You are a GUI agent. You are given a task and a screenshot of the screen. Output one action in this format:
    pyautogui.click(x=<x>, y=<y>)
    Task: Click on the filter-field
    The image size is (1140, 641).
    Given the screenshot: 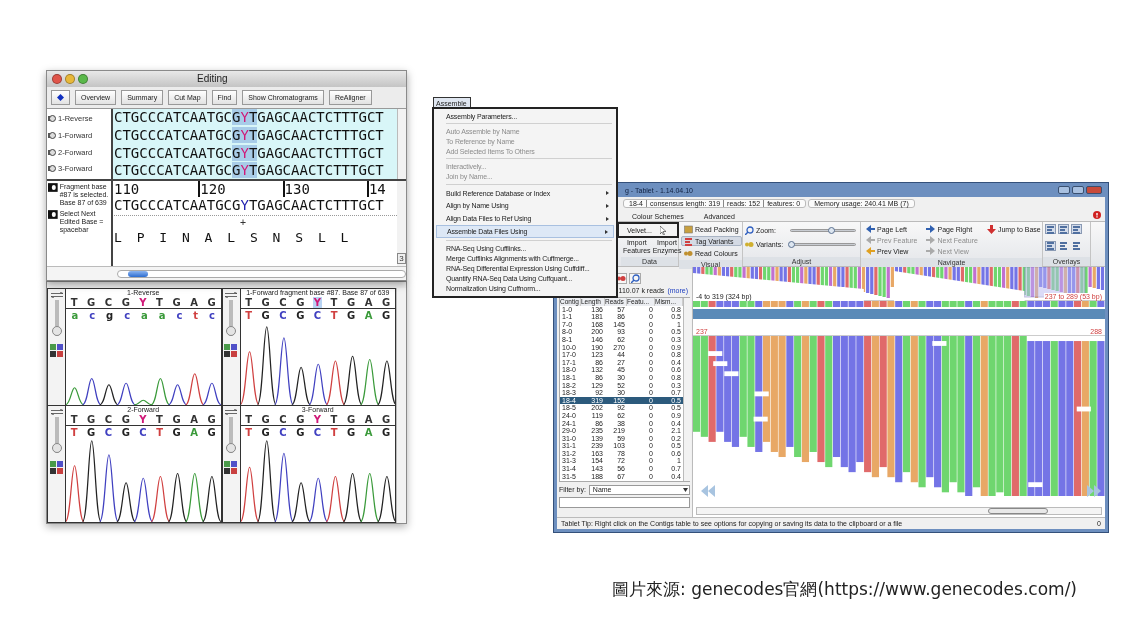 What is the action you would take?
    pyautogui.click(x=624, y=502)
    